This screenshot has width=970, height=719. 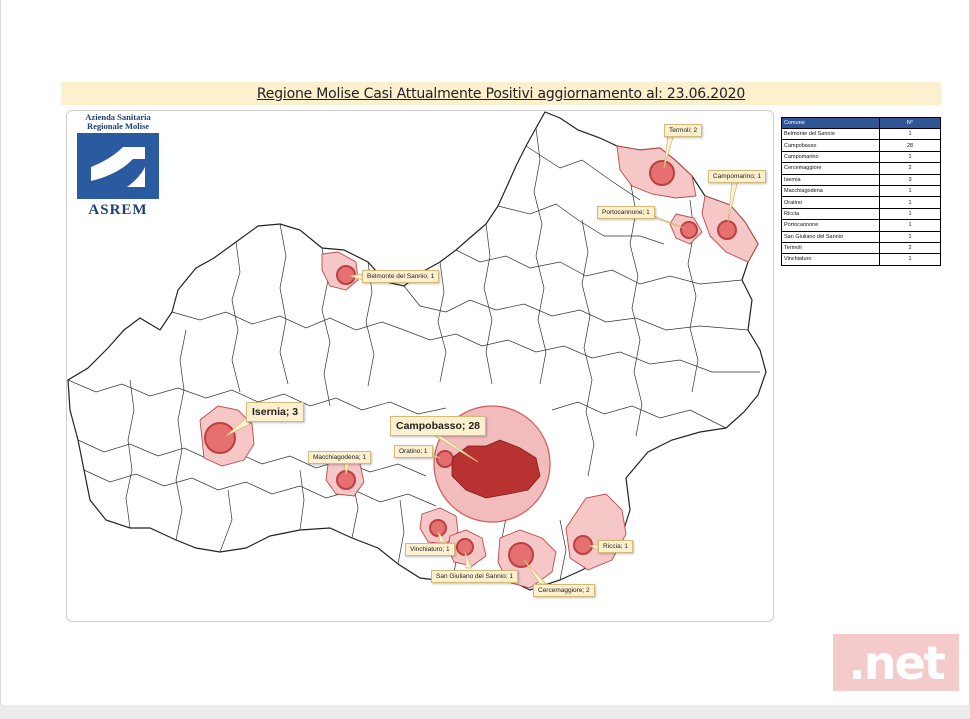 What do you see at coordinates (830, 168) in the screenshot?
I see `cell-comune: Cercemaggiore` at bounding box center [830, 168].